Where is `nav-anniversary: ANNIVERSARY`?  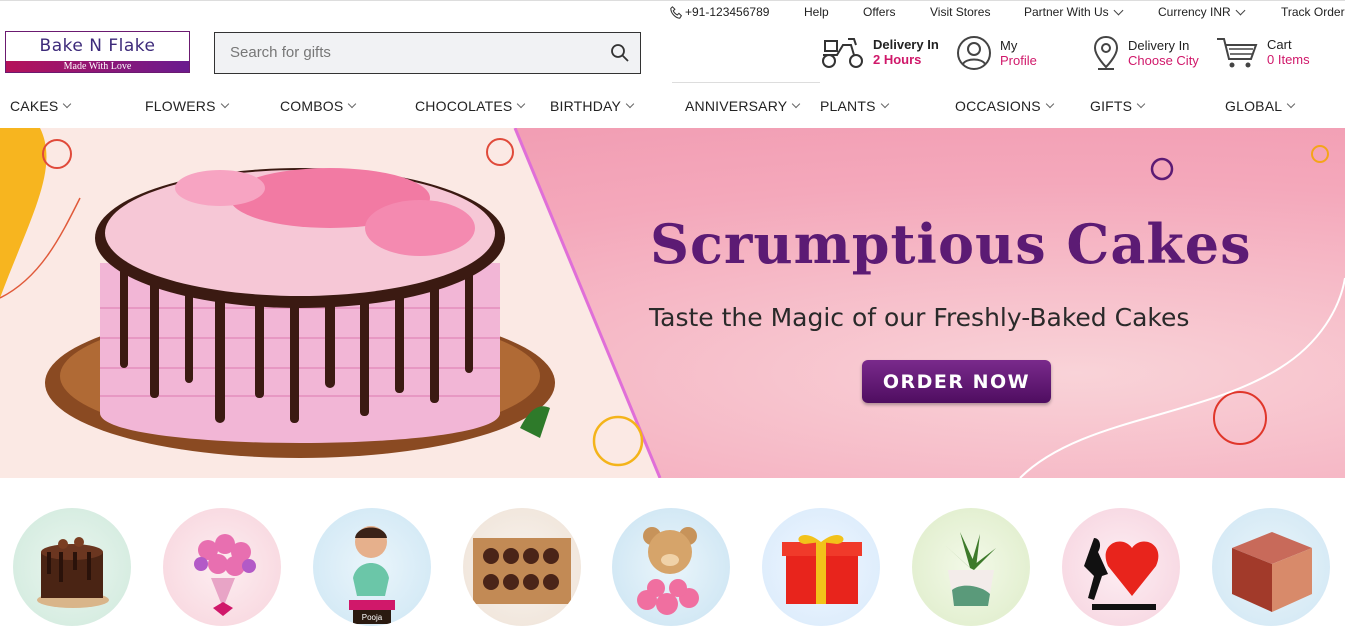
nav-anniversary: ANNIVERSARY is located at coordinates (743, 106).